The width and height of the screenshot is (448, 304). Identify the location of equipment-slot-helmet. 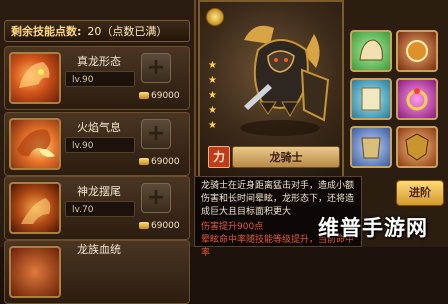
(371, 51).